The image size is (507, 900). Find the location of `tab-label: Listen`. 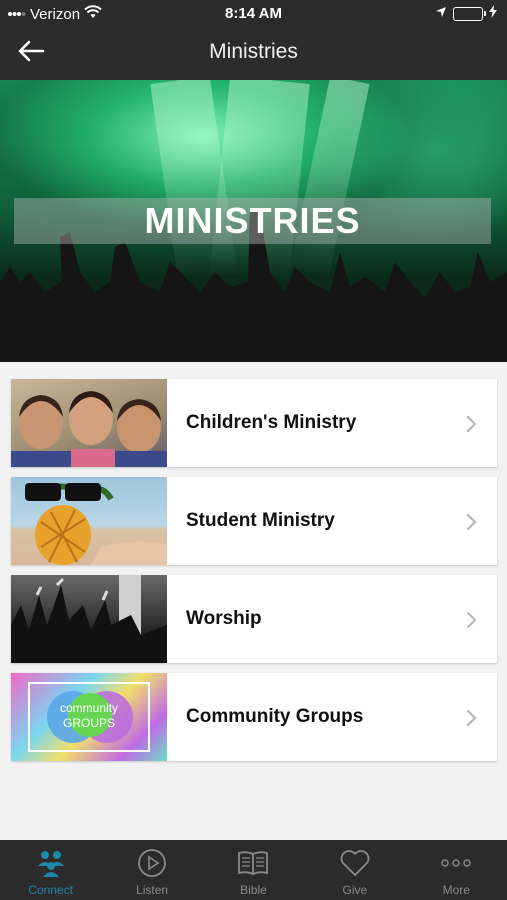

tab-label: Listen is located at coordinates (152, 890).